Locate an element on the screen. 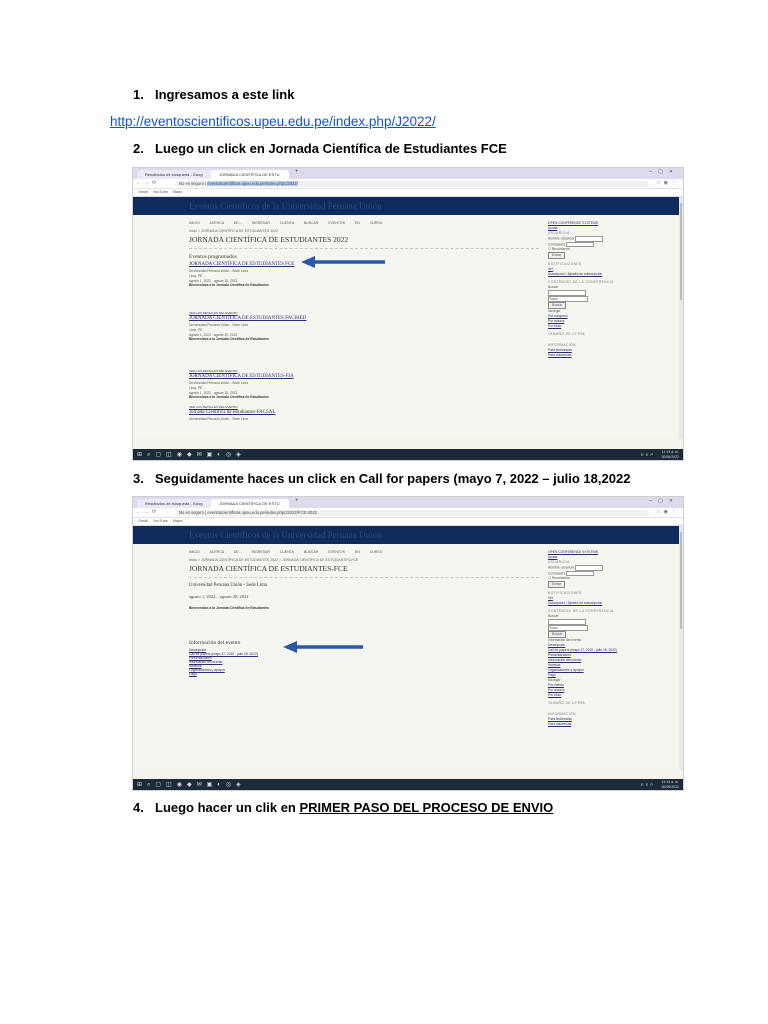  url-prefix: No es seguro | is located at coordinates (193, 512).